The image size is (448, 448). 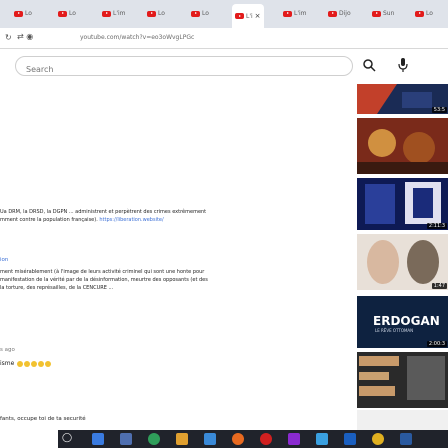 I want to click on tab-3: L'im, so click(x=114, y=13).